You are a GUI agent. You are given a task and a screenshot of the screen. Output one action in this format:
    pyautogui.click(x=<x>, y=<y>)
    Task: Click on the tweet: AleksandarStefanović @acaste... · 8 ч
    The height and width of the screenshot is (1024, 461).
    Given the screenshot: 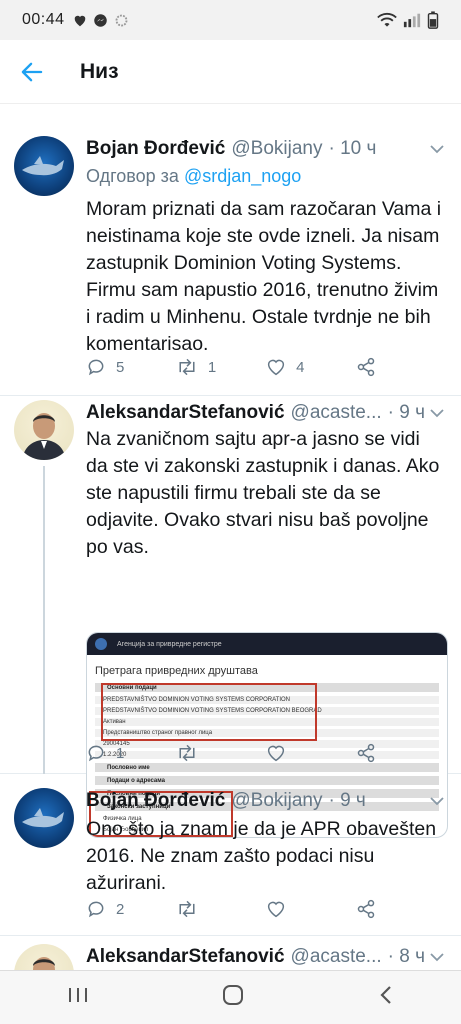 What is the action you would take?
    pyautogui.click(x=230, y=953)
    